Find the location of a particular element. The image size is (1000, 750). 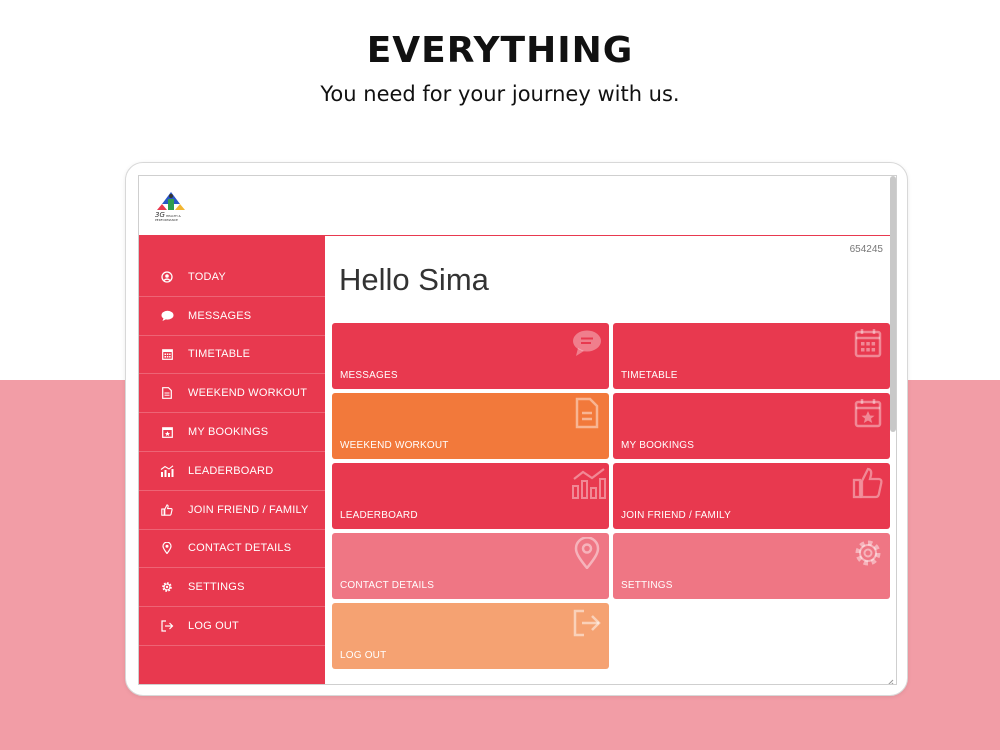

sidebar-item-leaderboard: LEADERBOARD is located at coordinates (232, 471).